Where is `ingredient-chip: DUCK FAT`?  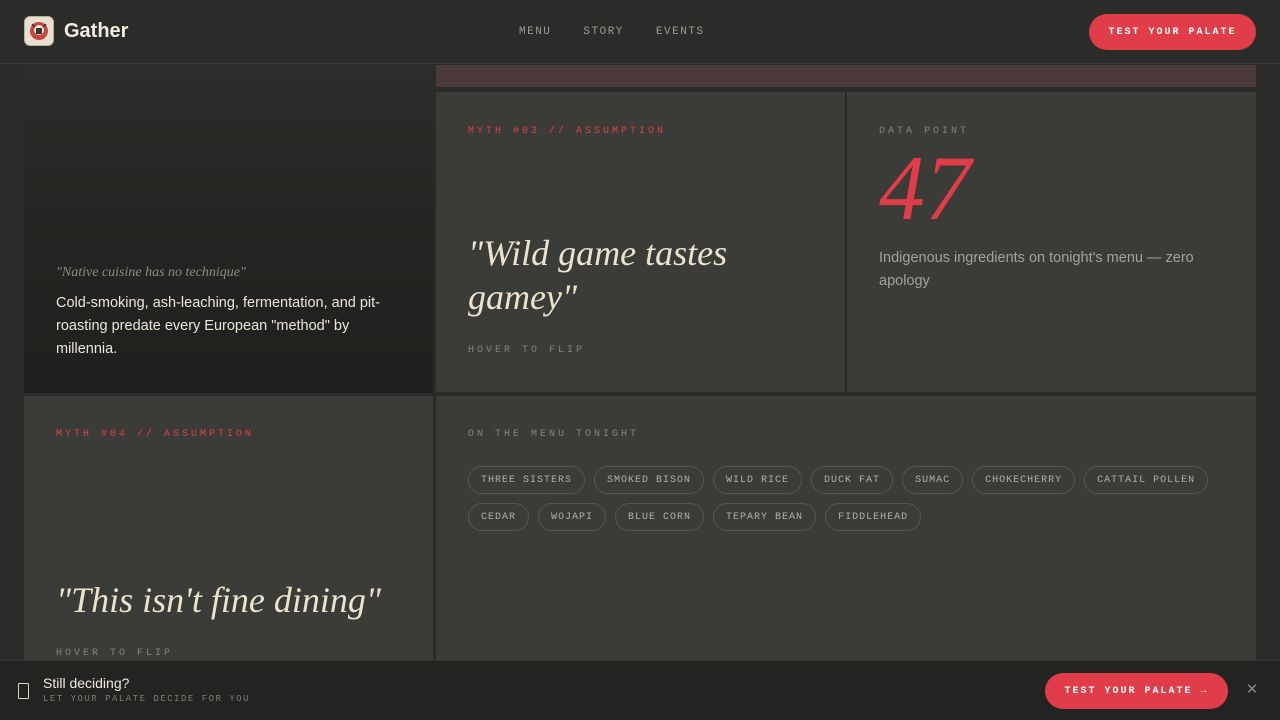 ingredient-chip: DUCK FAT is located at coordinates (852, 480).